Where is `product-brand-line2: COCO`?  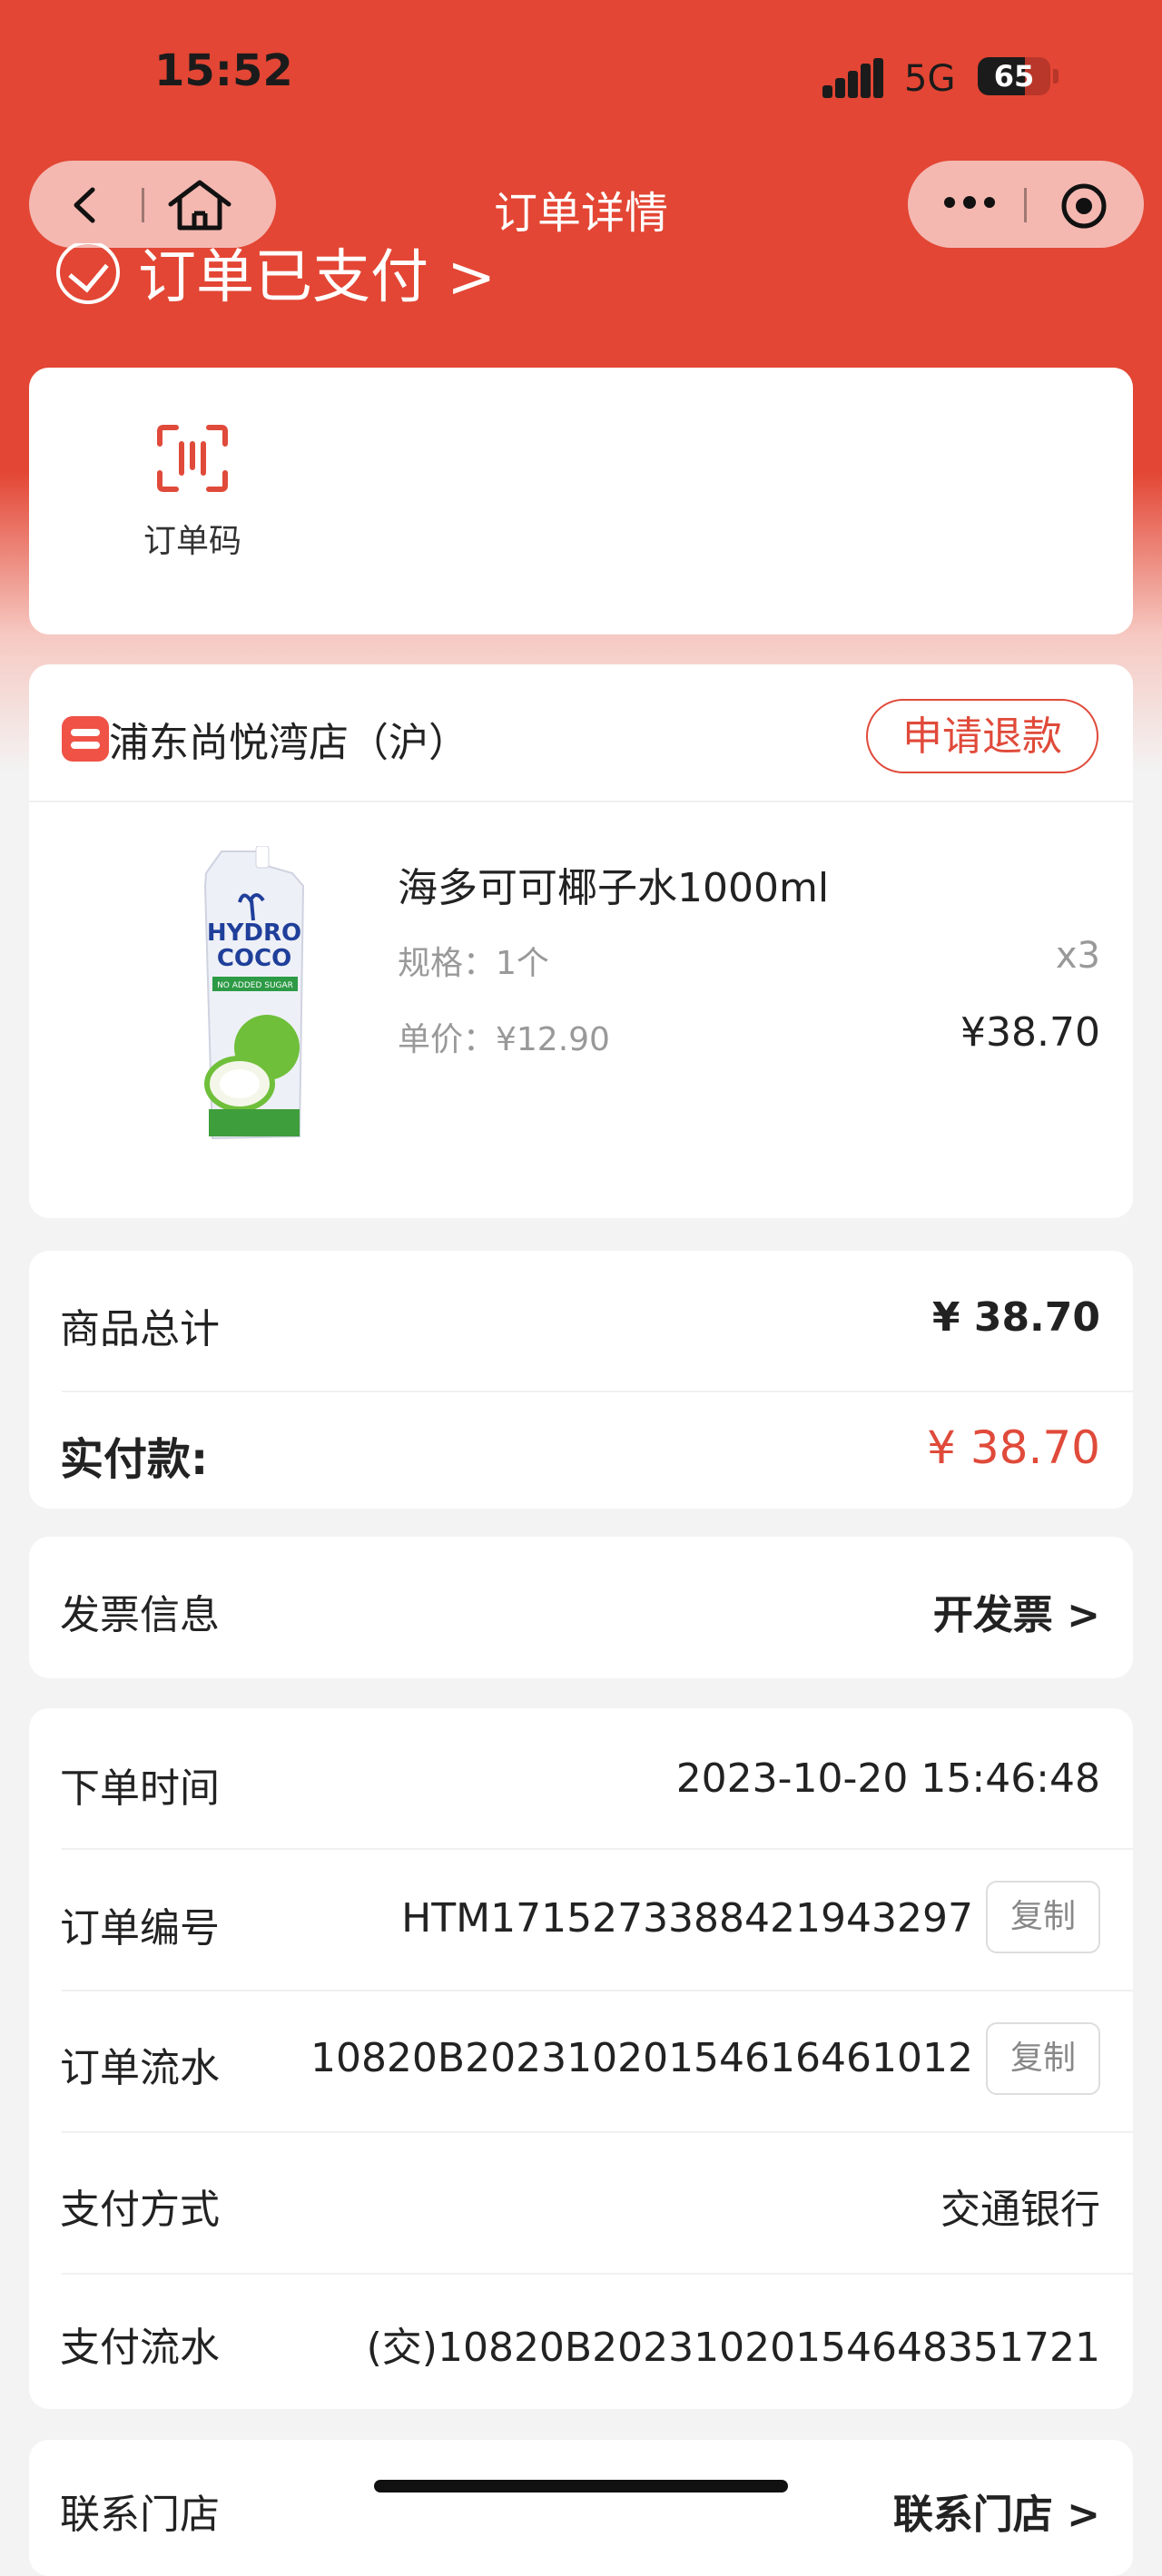
product-brand-line2: COCO is located at coordinates (254, 958).